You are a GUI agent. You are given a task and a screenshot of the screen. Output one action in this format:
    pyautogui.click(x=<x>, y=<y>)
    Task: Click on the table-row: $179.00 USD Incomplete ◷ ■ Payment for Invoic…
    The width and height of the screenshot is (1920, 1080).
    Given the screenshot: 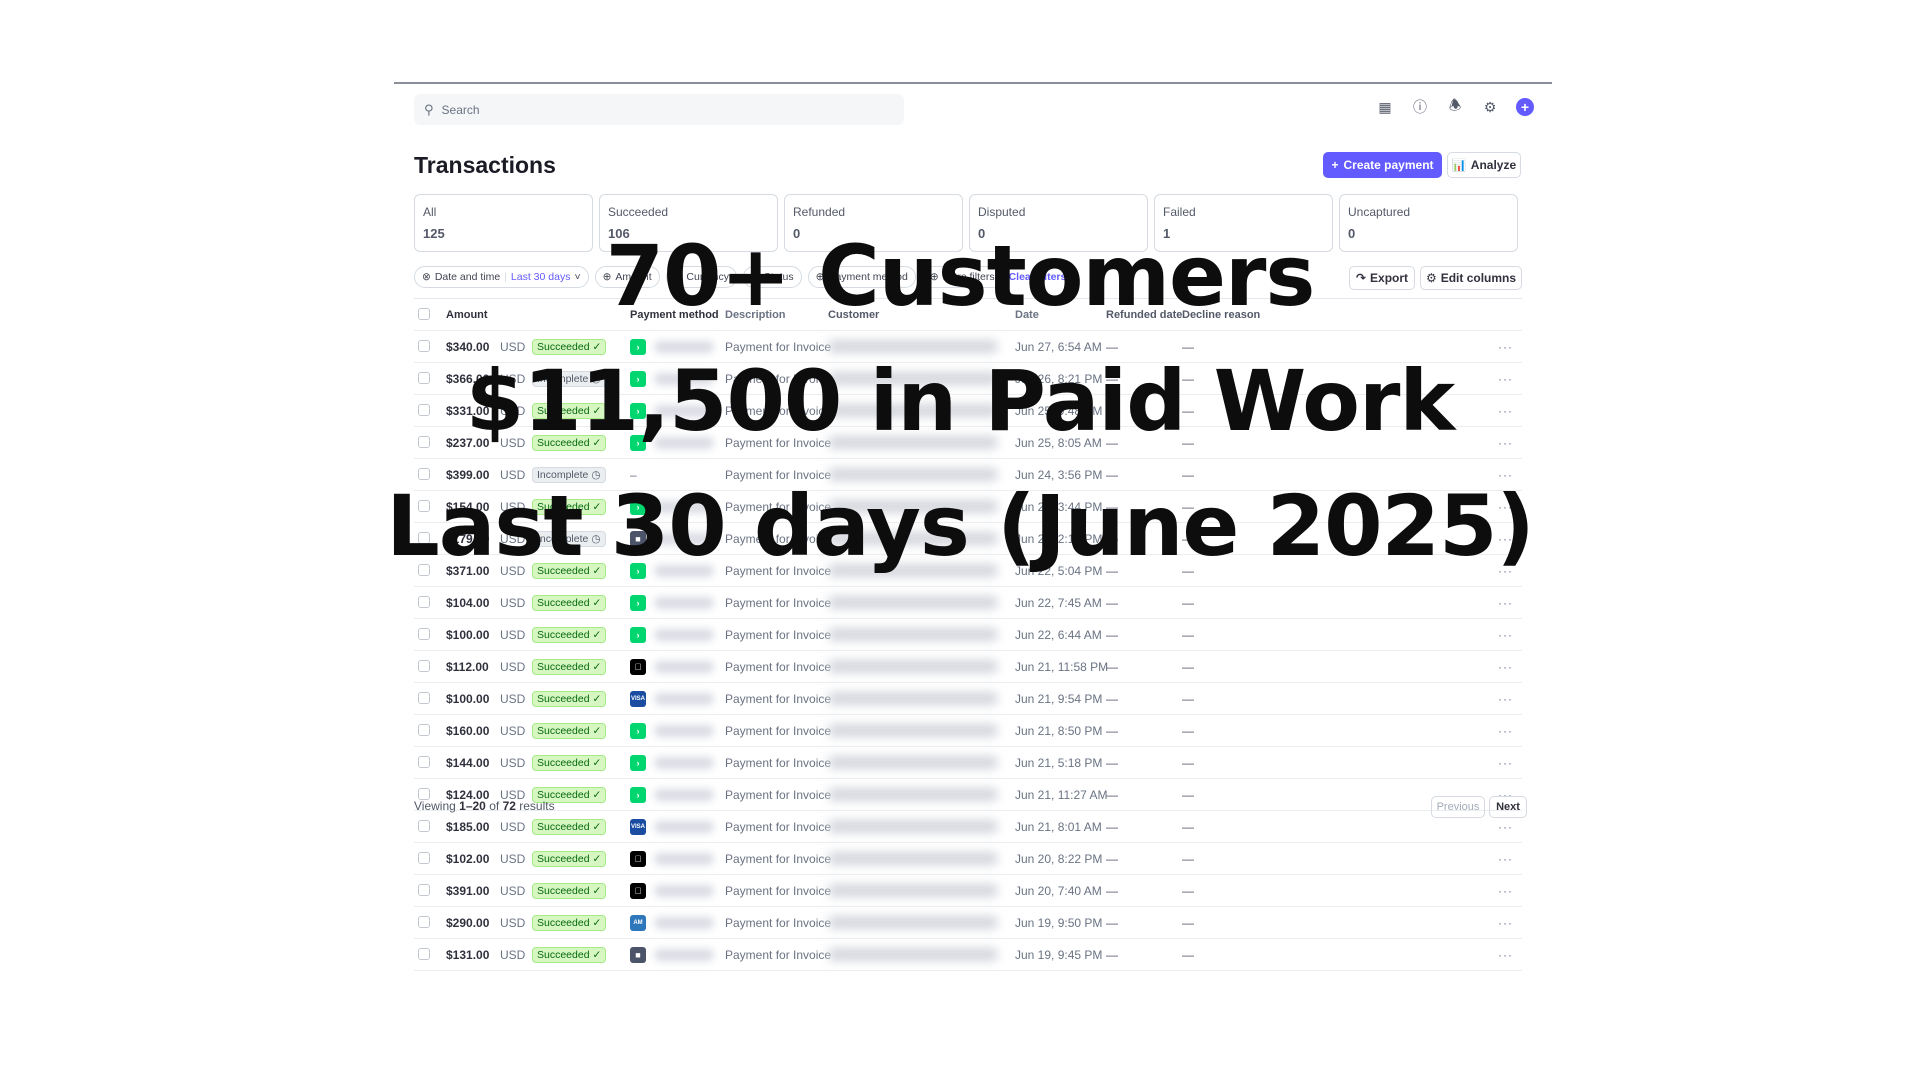 What is the action you would take?
    pyautogui.click(x=968, y=539)
    